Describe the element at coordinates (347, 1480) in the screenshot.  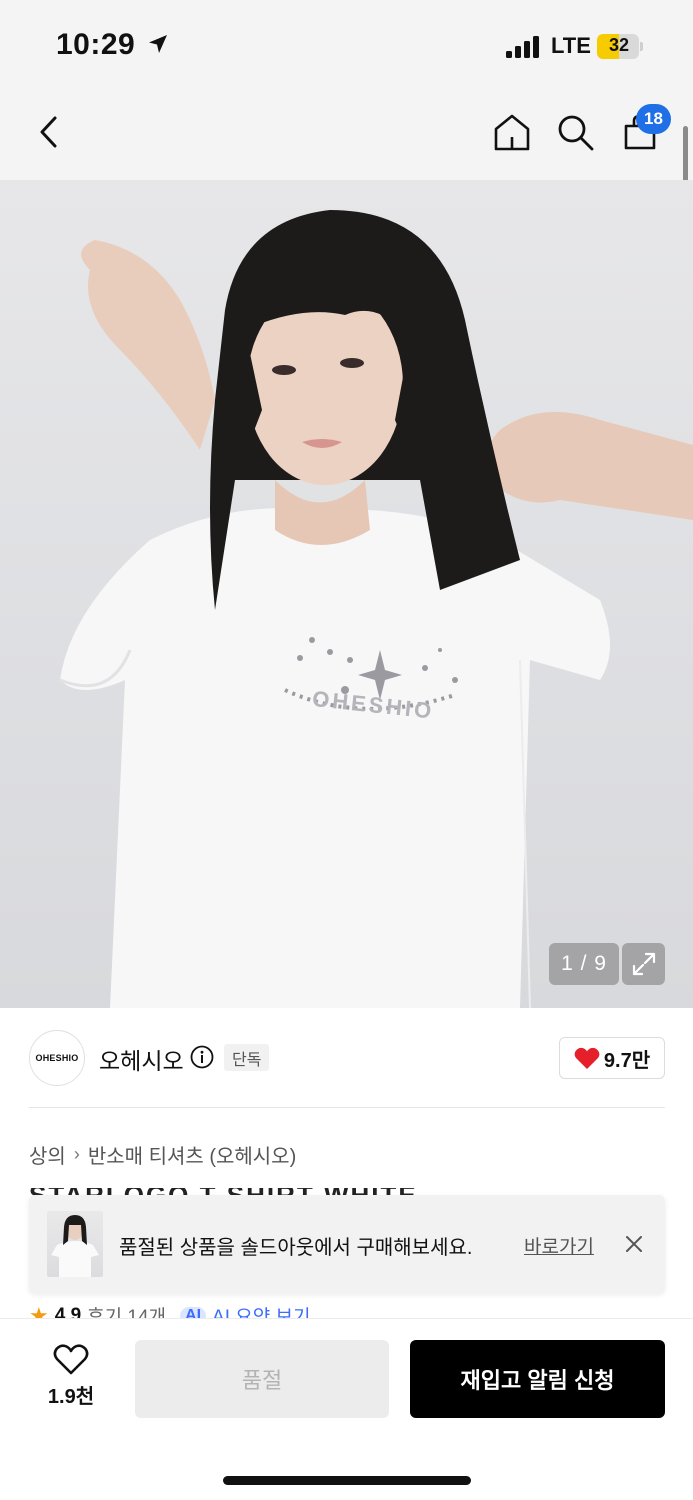
I see `home-indicator` at that location.